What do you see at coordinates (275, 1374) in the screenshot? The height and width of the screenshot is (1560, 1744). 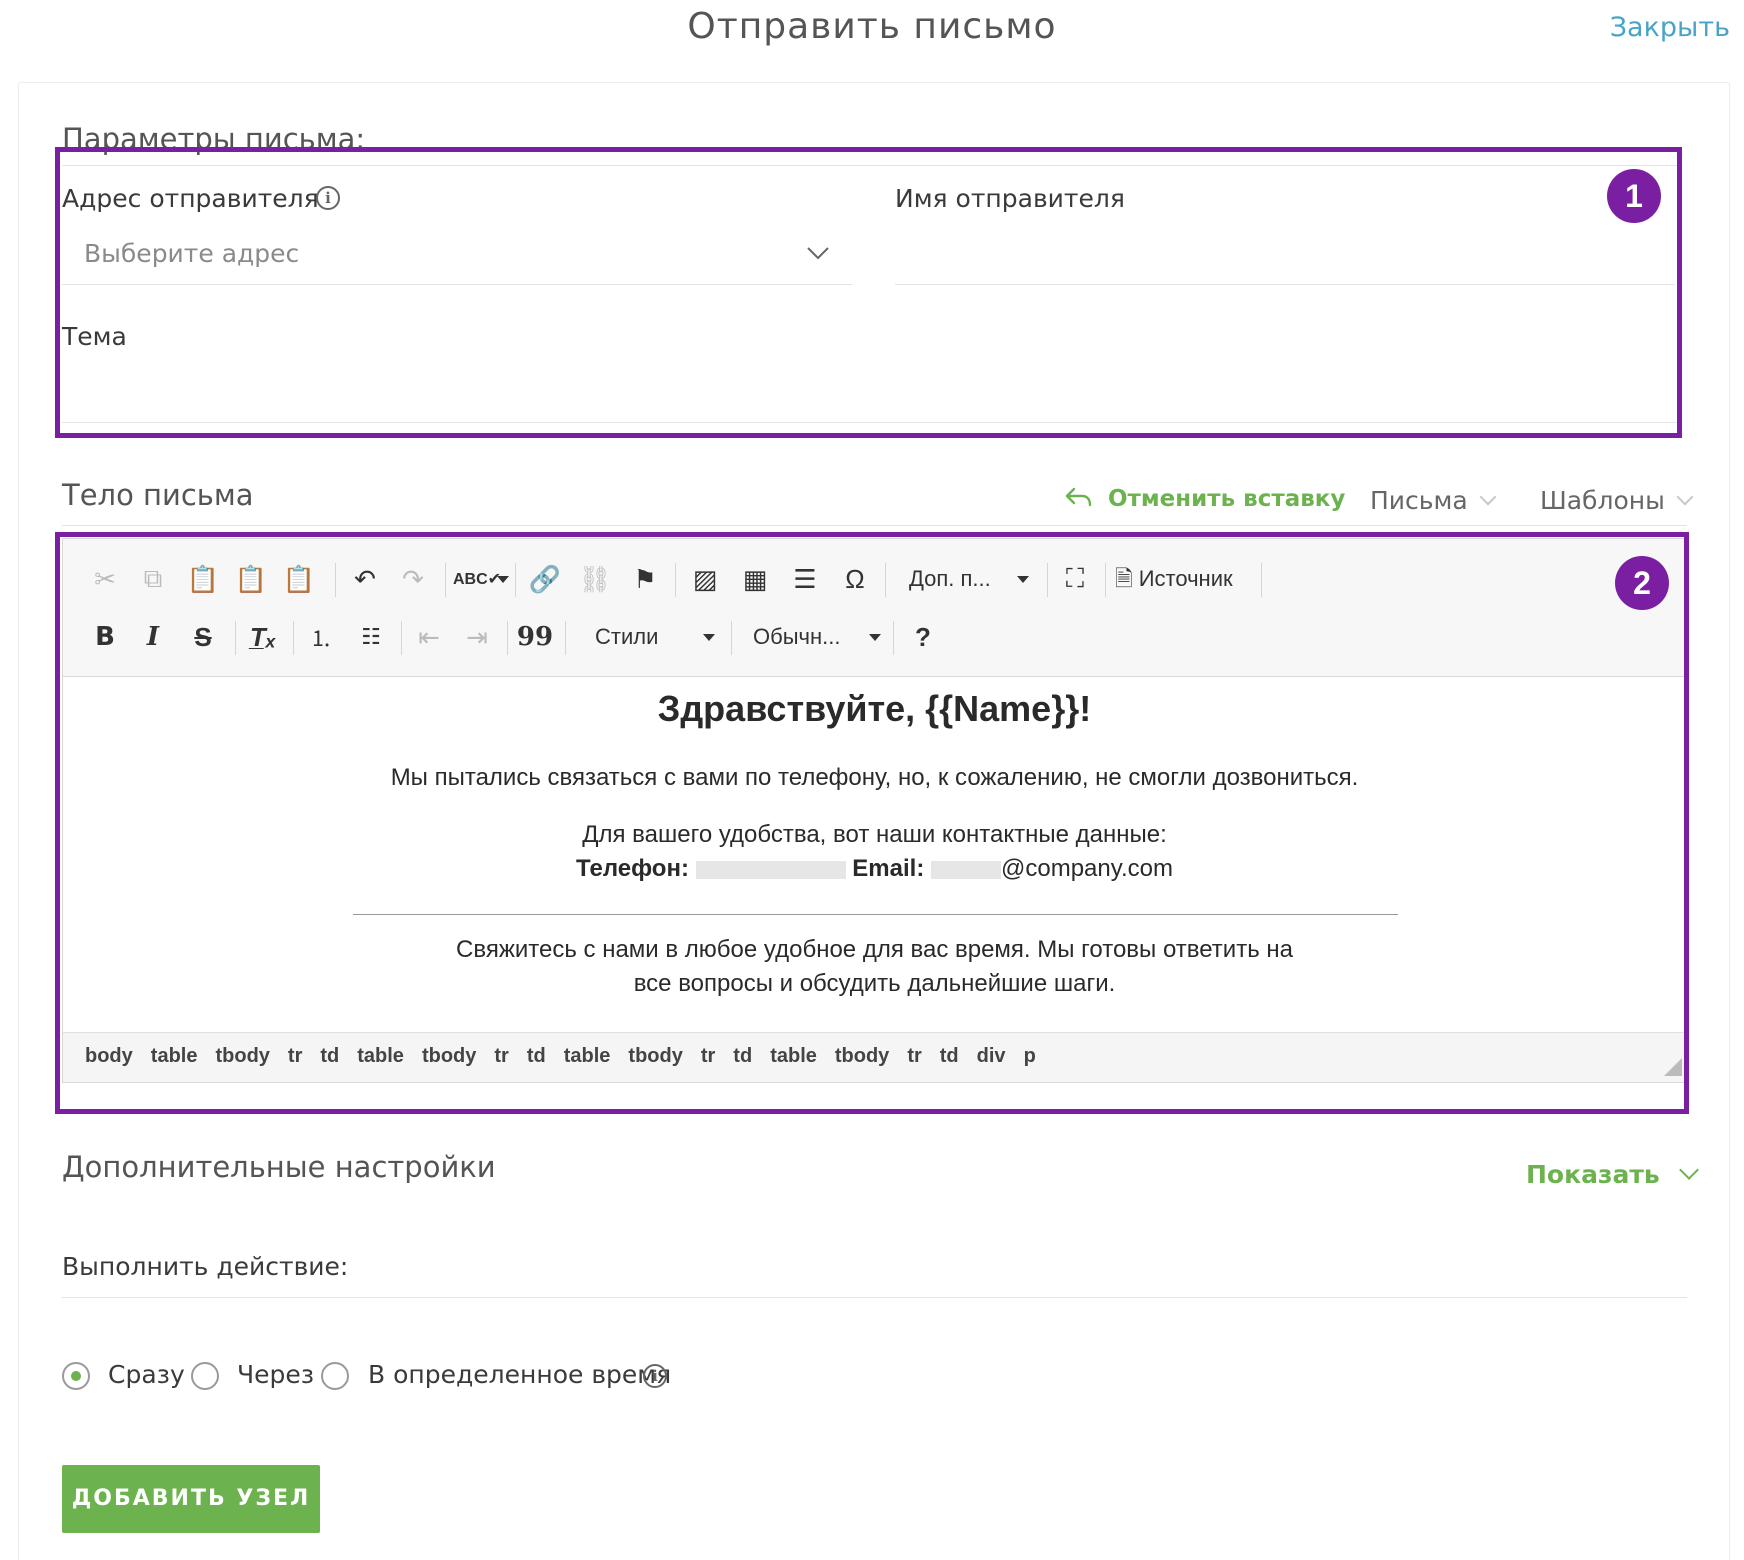 I see `radio-after-label: Через` at bounding box center [275, 1374].